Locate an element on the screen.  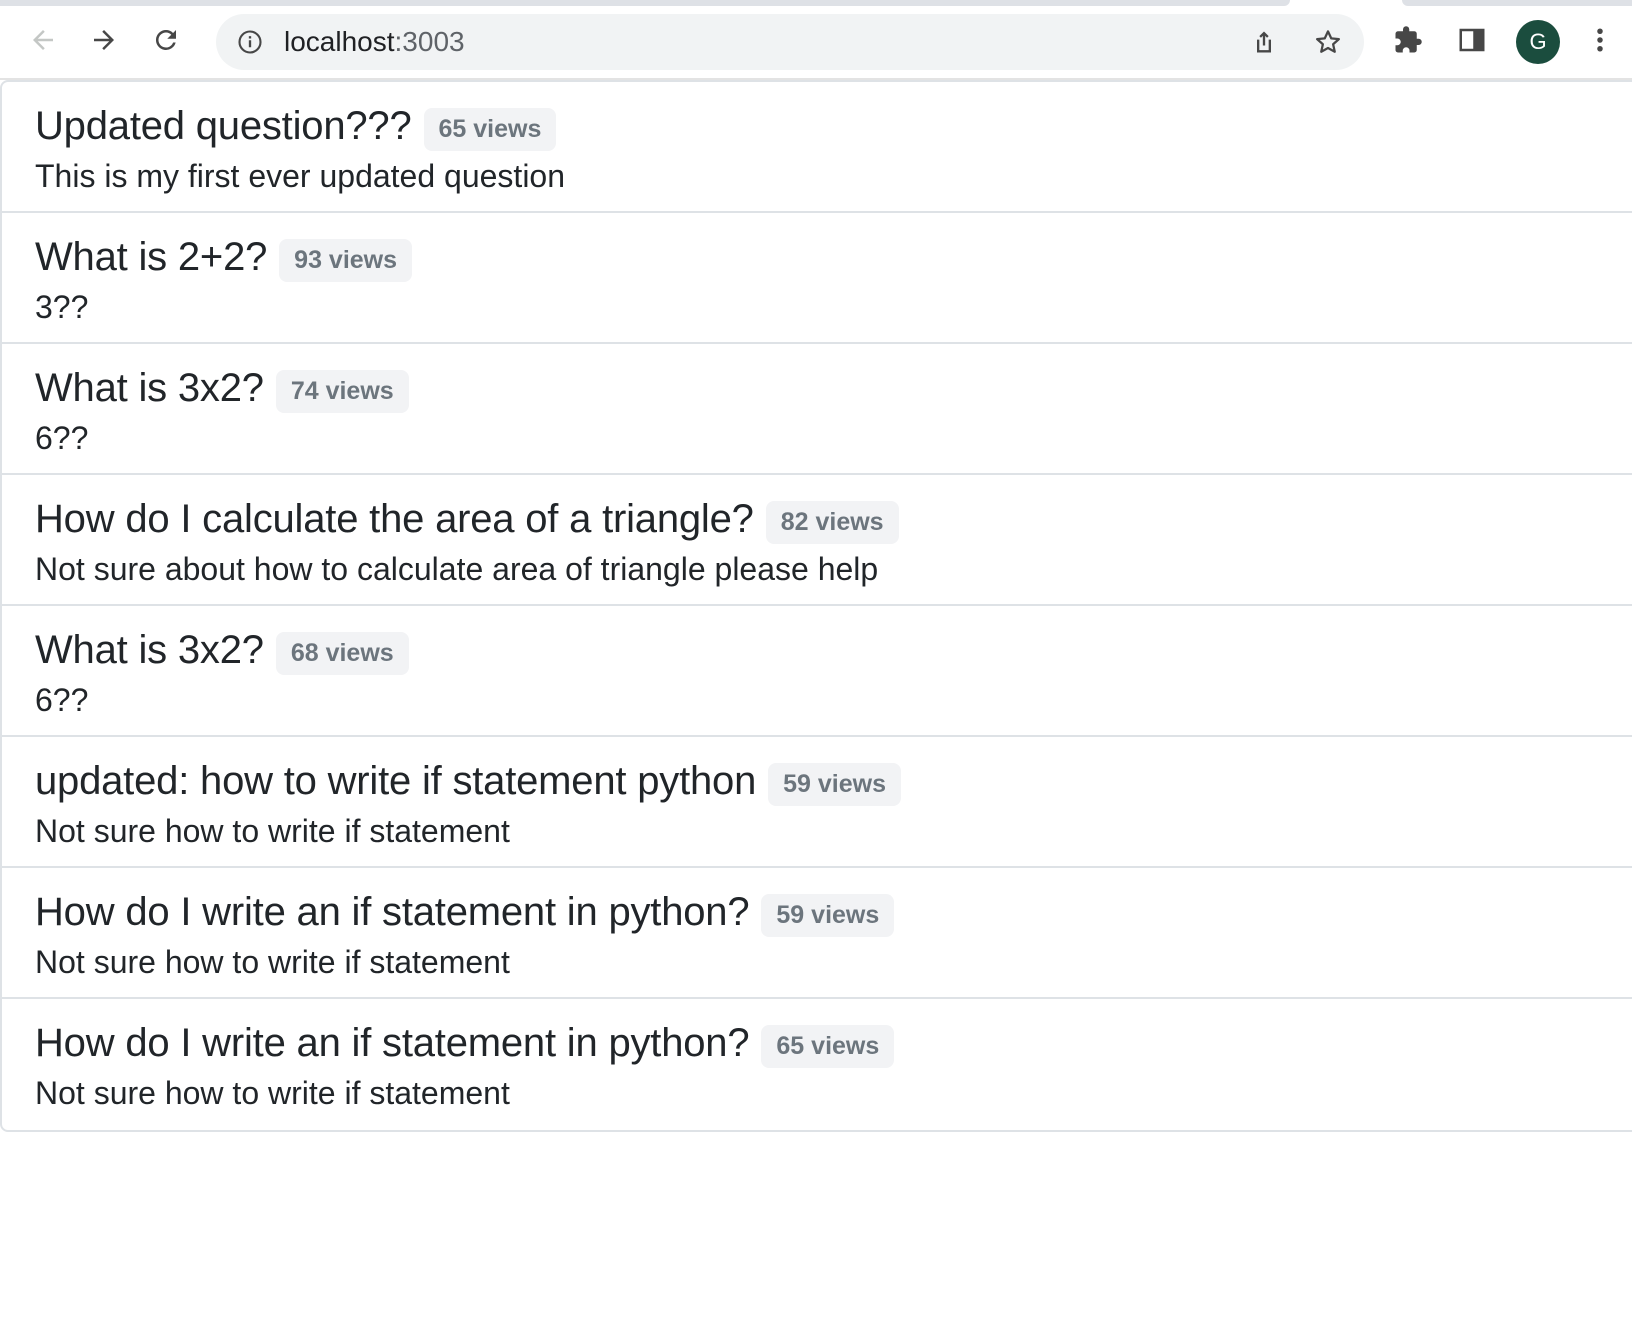
arrow-left-icon is located at coordinates (43, 40).